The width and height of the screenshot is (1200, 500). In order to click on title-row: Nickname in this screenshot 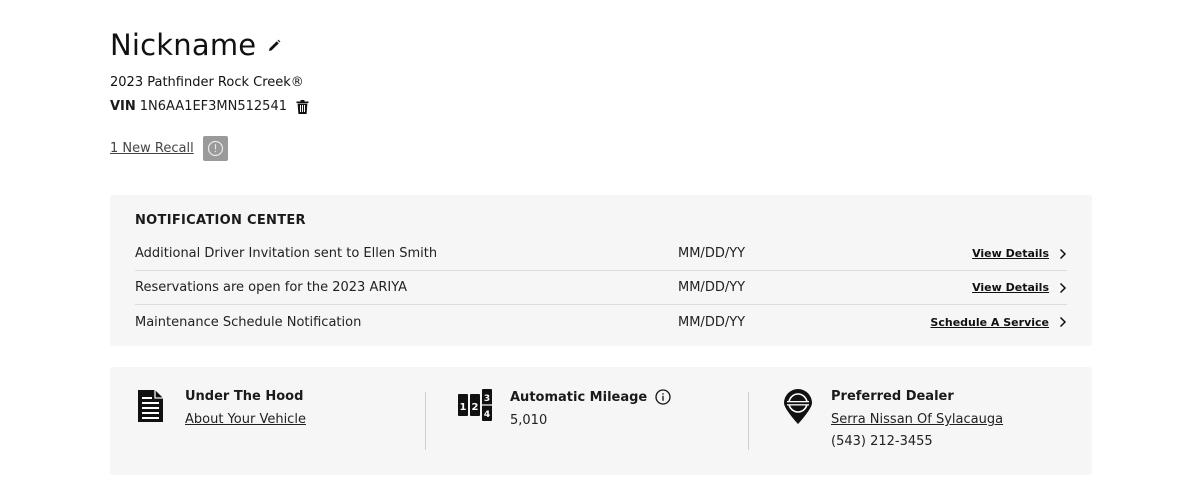, I will do `click(209, 45)`.